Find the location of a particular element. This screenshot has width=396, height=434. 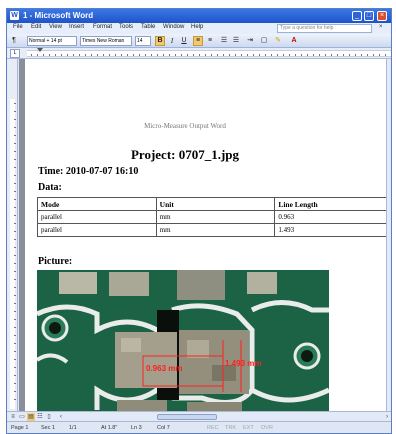

print-view-icon: ▤ is located at coordinates (31, 417).